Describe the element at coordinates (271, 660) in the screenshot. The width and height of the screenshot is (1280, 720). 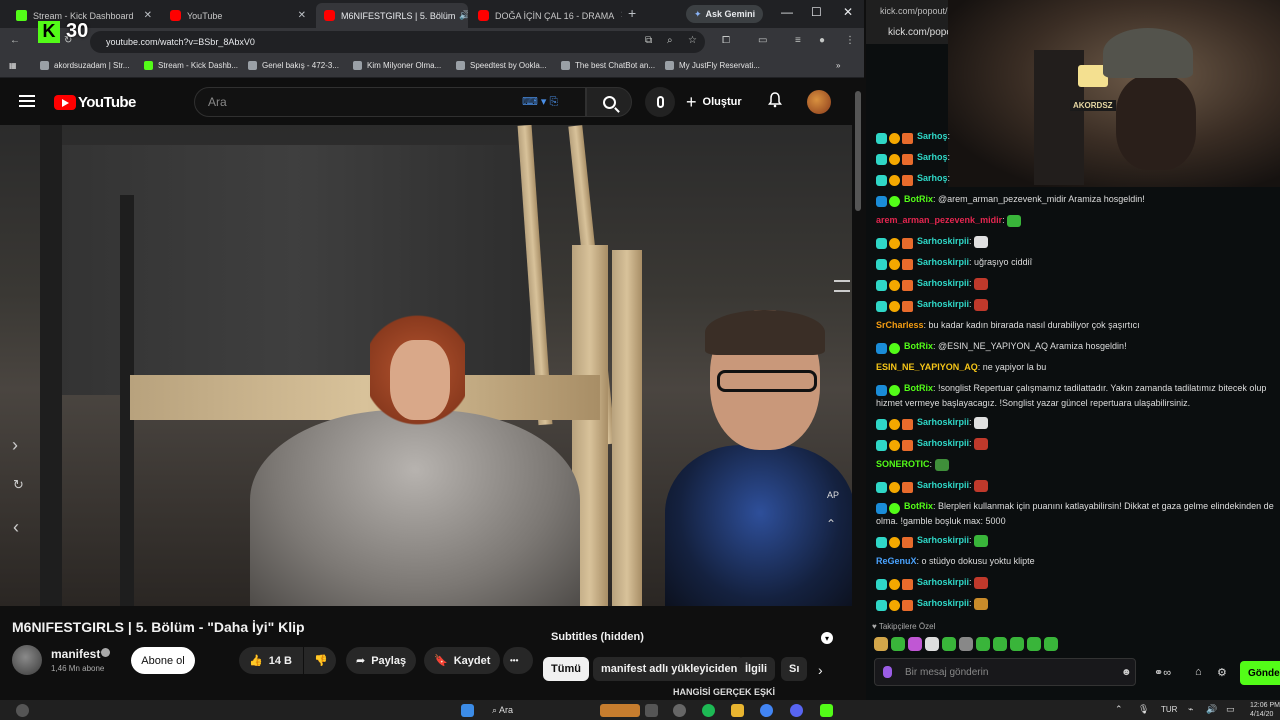
I see `like-button: 👍 14 B` at that location.